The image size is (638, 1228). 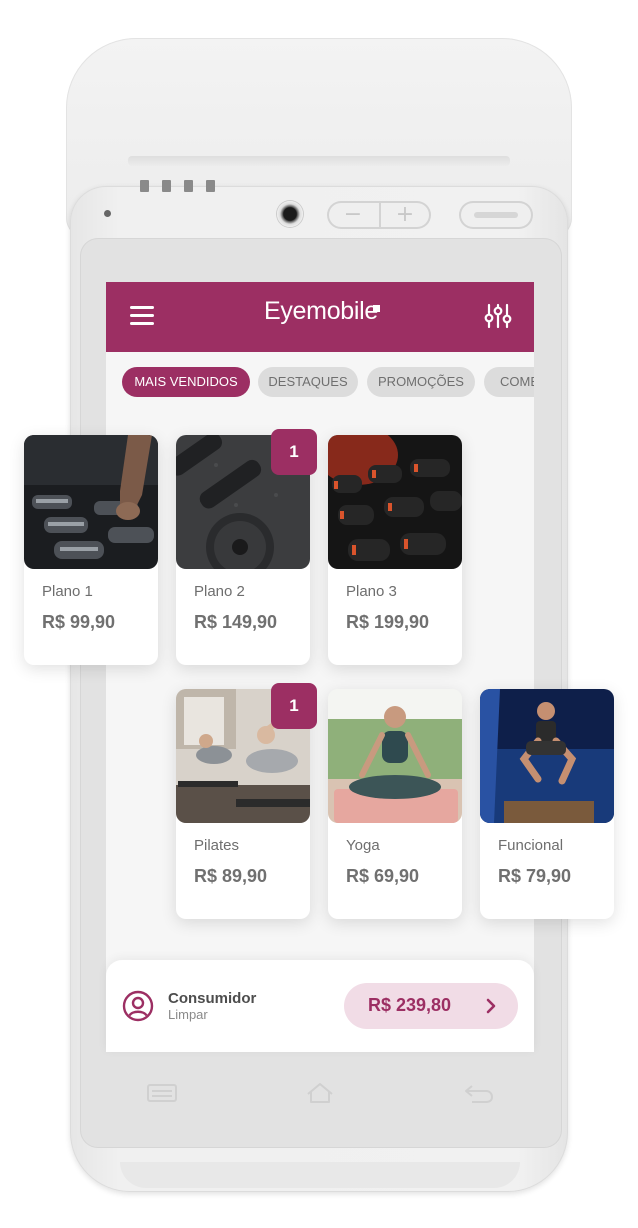 What do you see at coordinates (376, 308) in the screenshot?
I see `brand-logo-mark` at bounding box center [376, 308].